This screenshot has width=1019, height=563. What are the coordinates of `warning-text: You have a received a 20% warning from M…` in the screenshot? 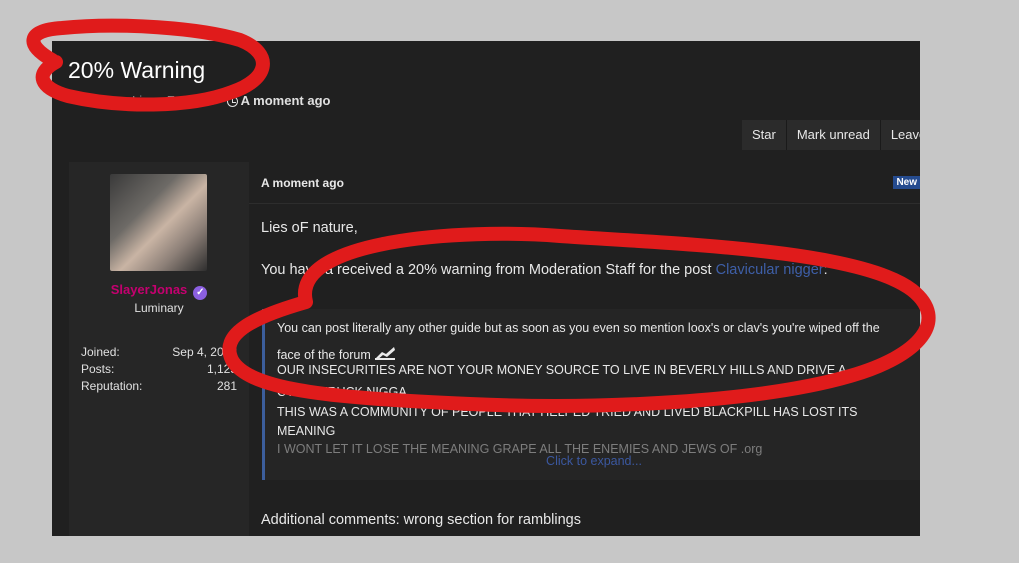 It's located at (544, 270).